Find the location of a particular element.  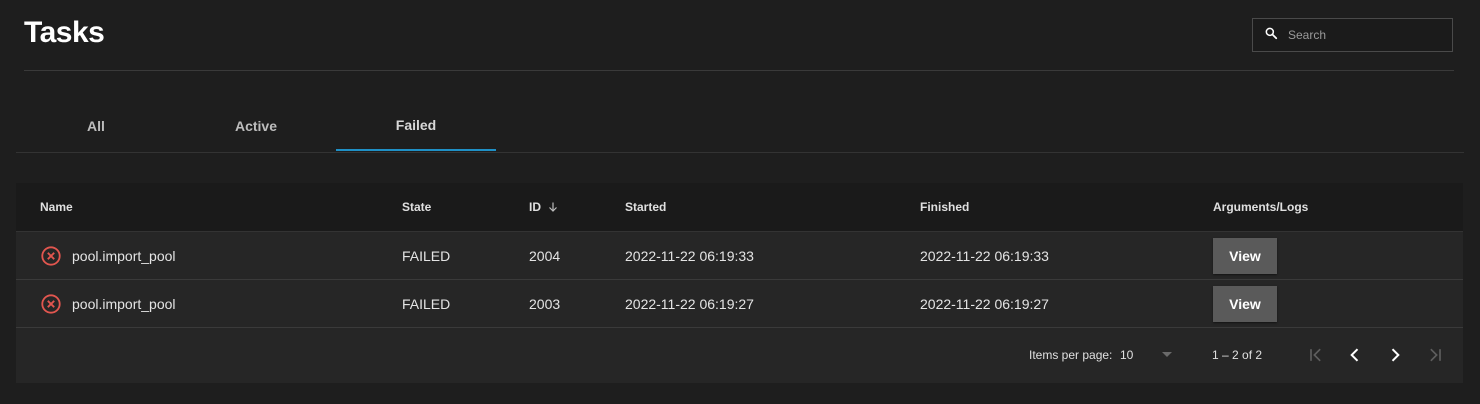

next-page-button is located at coordinates (1395, 355).